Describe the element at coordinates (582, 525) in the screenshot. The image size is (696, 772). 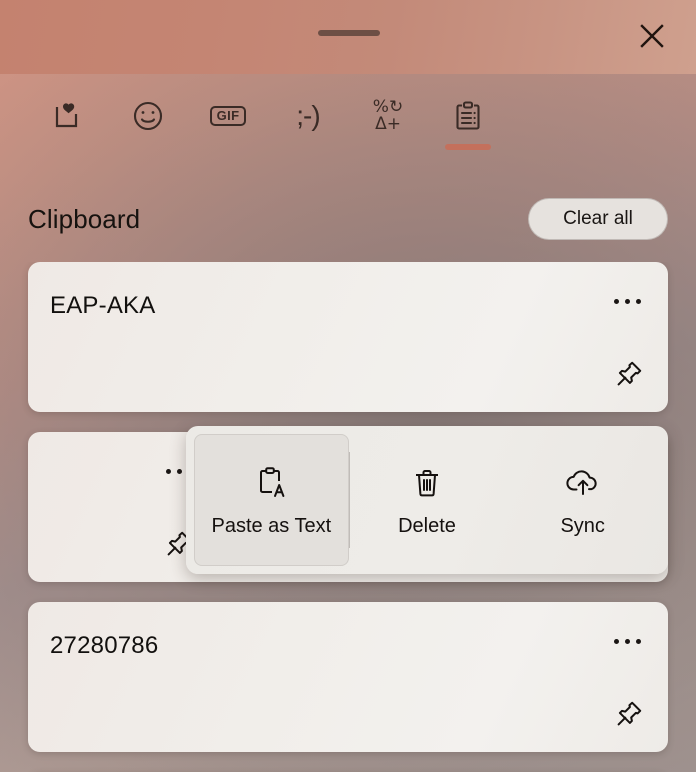
I see `sync-label: Sync` at that location.